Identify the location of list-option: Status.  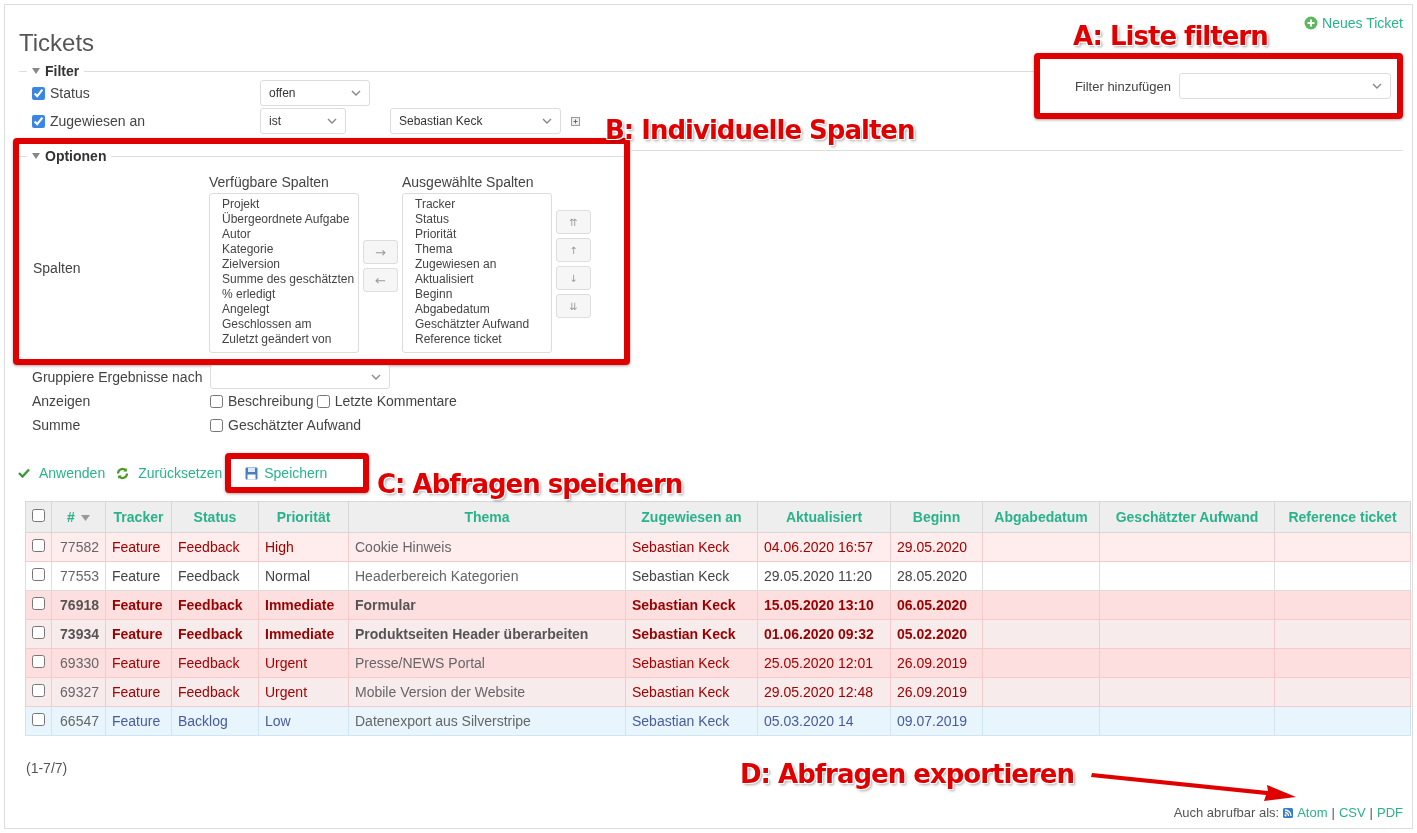
(483, 219).